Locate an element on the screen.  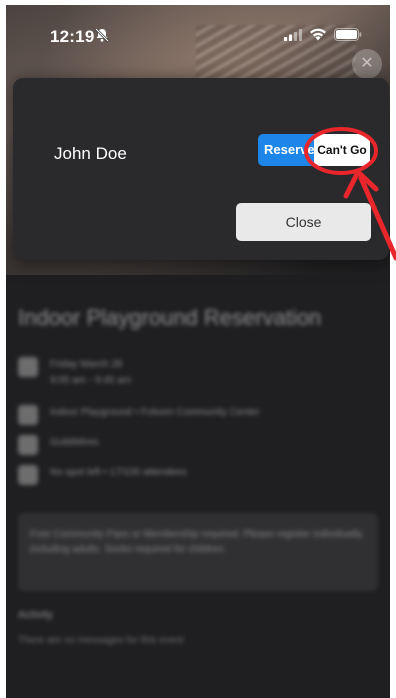
clock-icon is located at coordinates (28, 367).